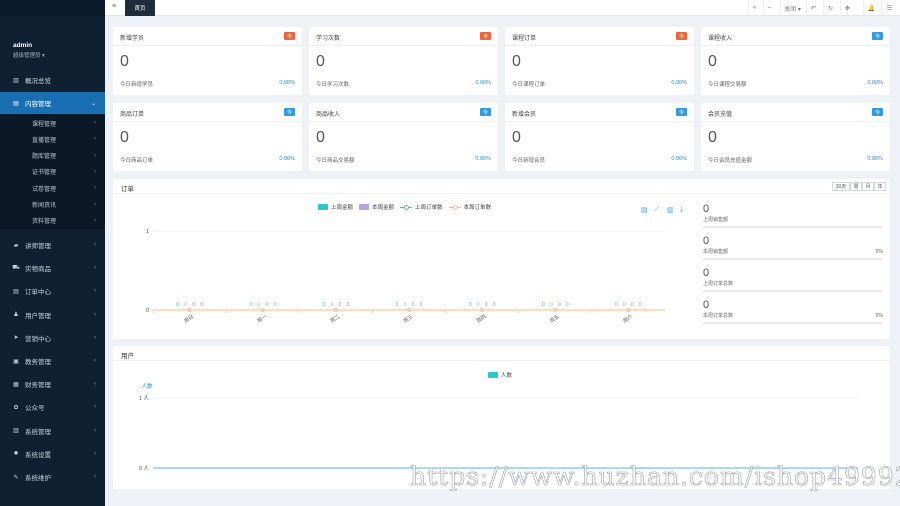 The width and height of the screenshot is (900, 506). I want to click on sidebar-item: ✹ 系统设置 ‹, so click(52, 454).